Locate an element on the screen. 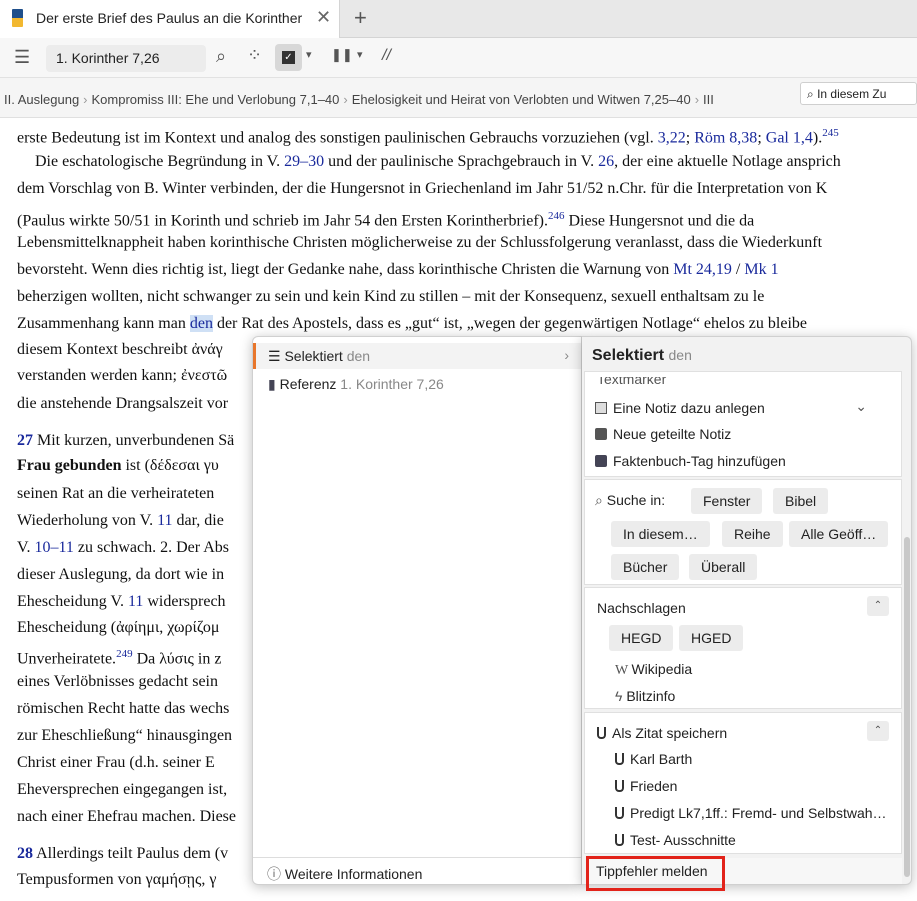 This screenshot has width=917, height=901. wikipedia-icon: W is located at coordinates (623, 670).